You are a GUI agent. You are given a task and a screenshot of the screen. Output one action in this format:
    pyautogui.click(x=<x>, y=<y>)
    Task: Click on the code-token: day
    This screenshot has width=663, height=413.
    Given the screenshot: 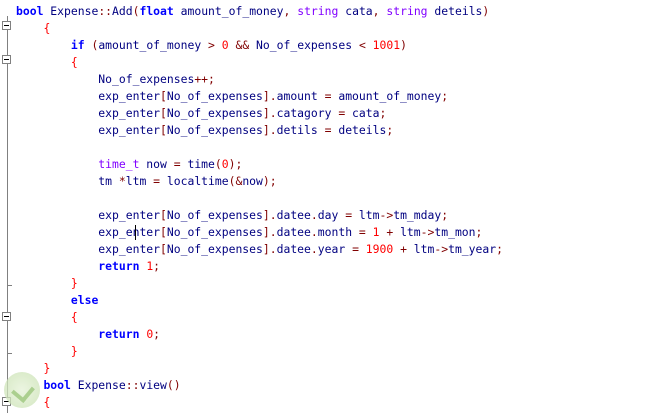 What is the action you would take?
    pyautogui.click(x=331, y=215)
    